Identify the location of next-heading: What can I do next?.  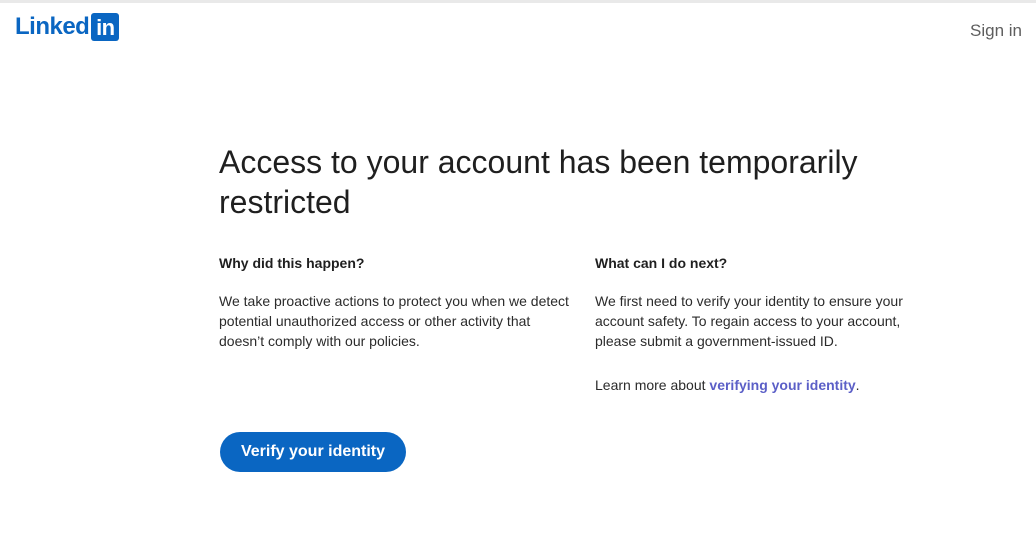
(661, 263).